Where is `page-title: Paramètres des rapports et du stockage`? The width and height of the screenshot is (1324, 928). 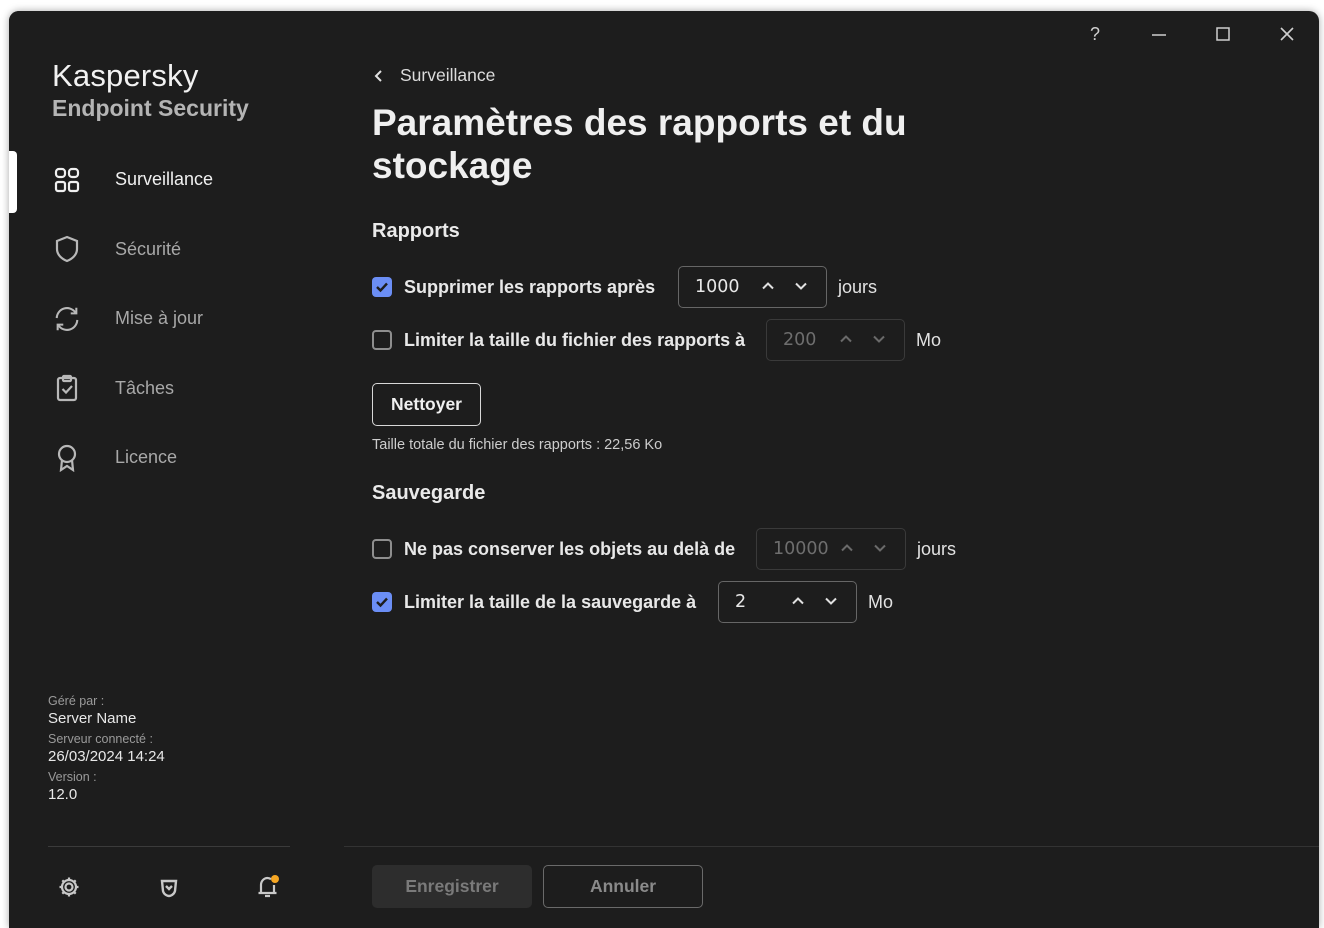 page-title: Paramètres des rapports et du stockage is located at coordinates (639, 144).